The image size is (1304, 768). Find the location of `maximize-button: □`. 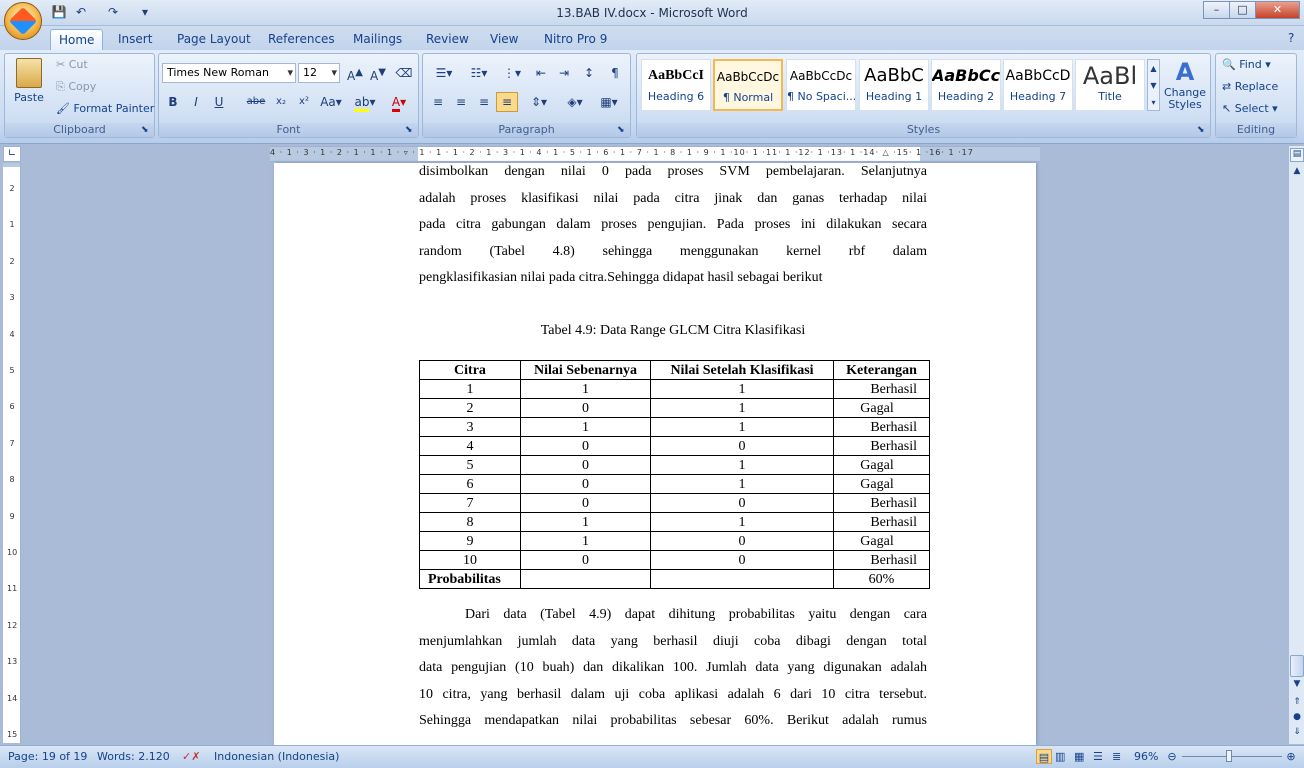

maximize-button: □ is located at coordinates (1242, 10).